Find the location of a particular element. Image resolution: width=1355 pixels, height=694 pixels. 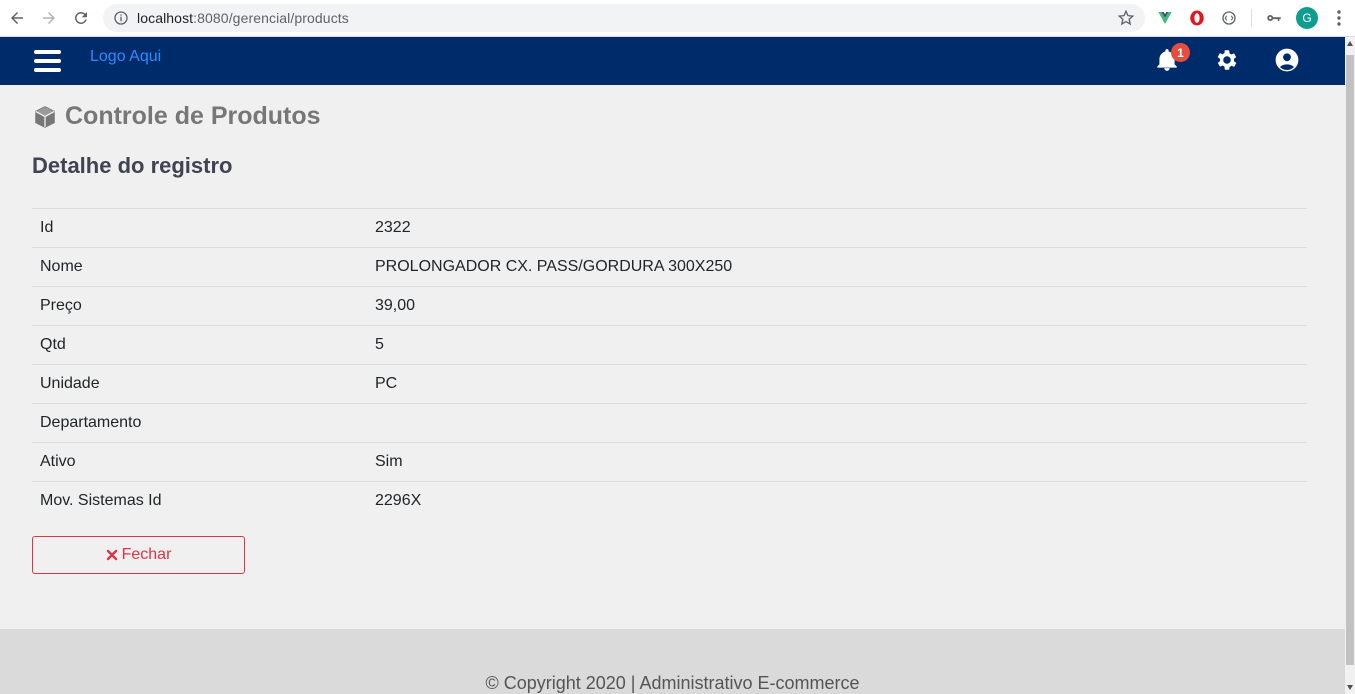

field-value: 2322 is located at coordinates (393, 227).